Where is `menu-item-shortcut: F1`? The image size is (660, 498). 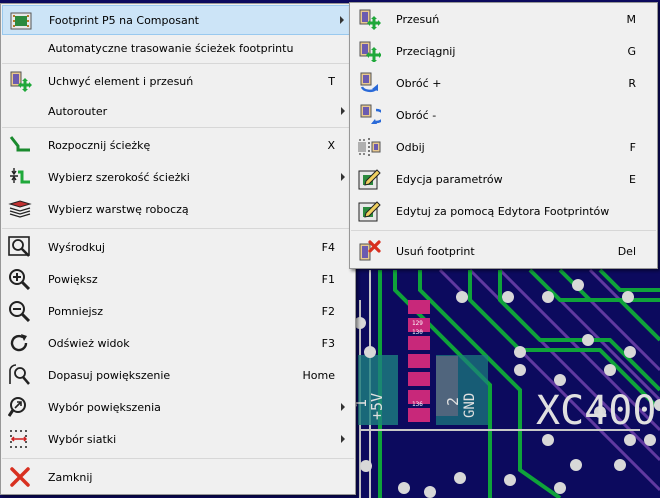
menu-item-shortcut: F1 is located at coordinates (328, 279).